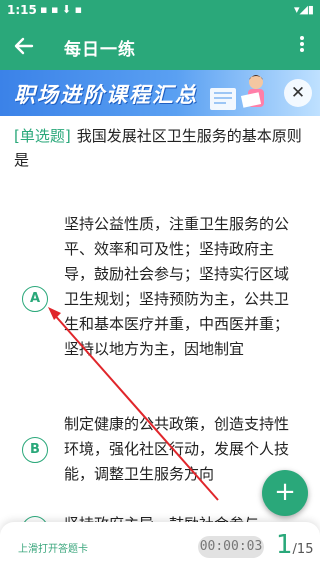 The width and height of the screenshot is (320, 568). What do you see at coordinates (303, 549) in the screenshot?
I see `page-total: /15` at bounding box center [303, 549].